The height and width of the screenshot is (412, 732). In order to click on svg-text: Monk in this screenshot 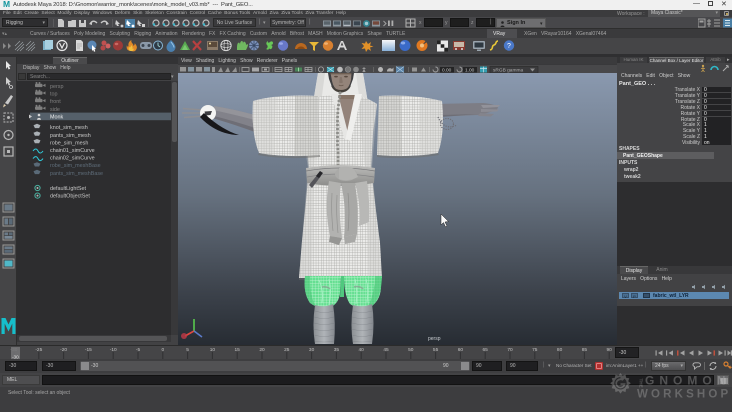, I will do `click(56, 117)`.